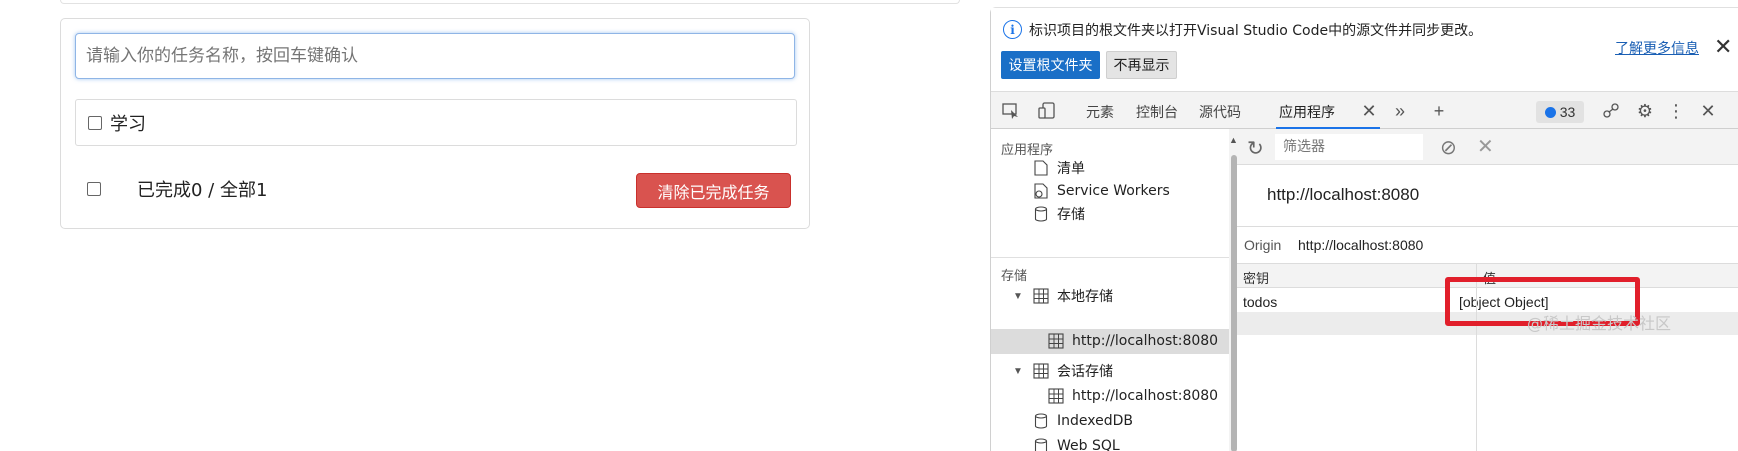  I want to click on inspect-icon, so click(1011, 111).